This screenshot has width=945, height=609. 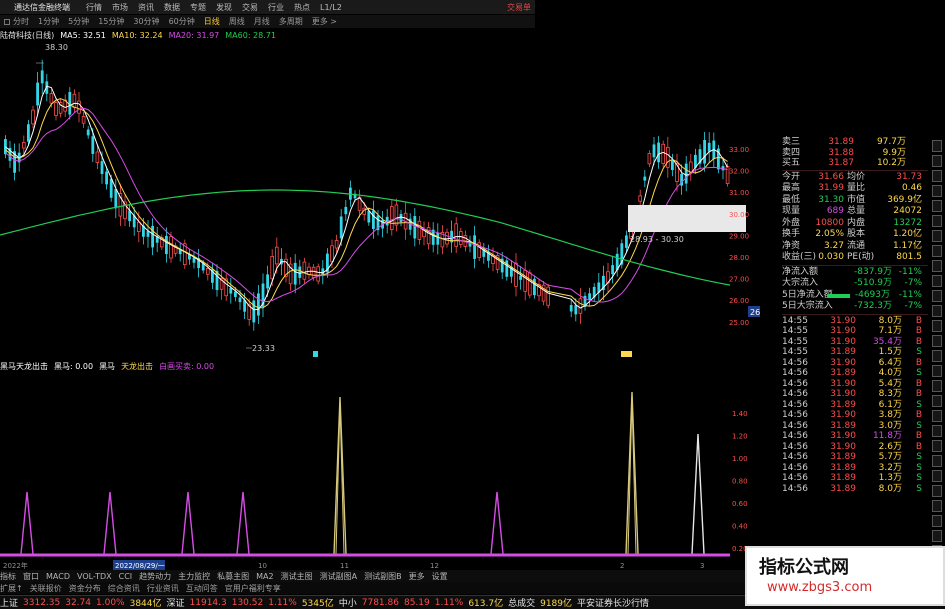 I want to click on tab-test-sub-b: 测试副图B, so click(x=383, y=576).